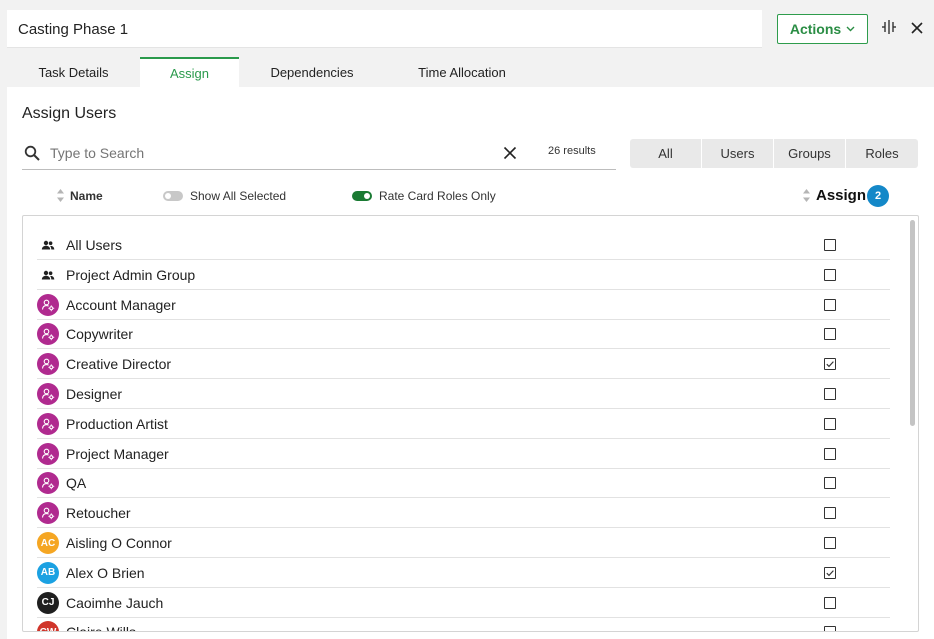  I want to click on avatar: CJ, so click(48, 602).